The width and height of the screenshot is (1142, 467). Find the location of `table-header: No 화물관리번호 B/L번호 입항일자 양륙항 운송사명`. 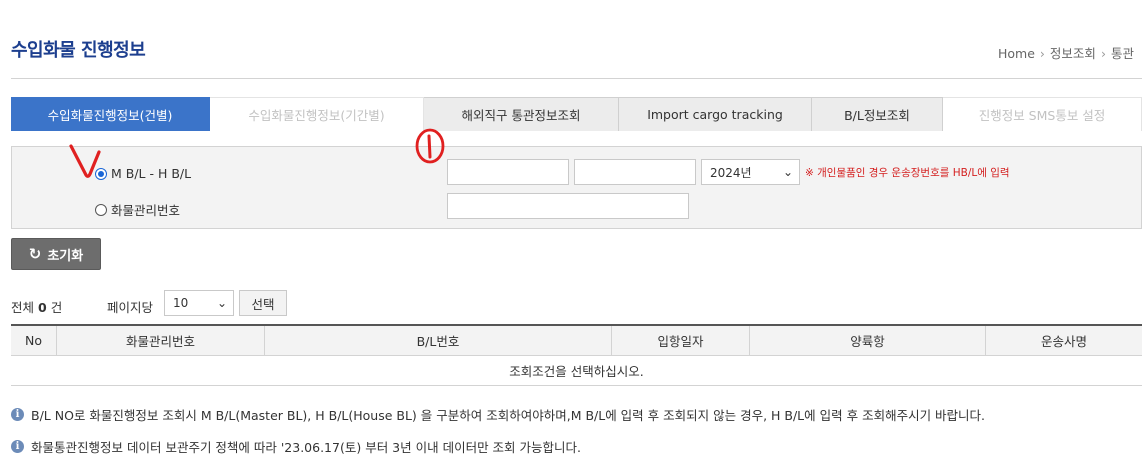

table-header: No 화물관리번호 B/L번호 입항일자 양륙항 운송사명 is located at coordinates (576, 340).